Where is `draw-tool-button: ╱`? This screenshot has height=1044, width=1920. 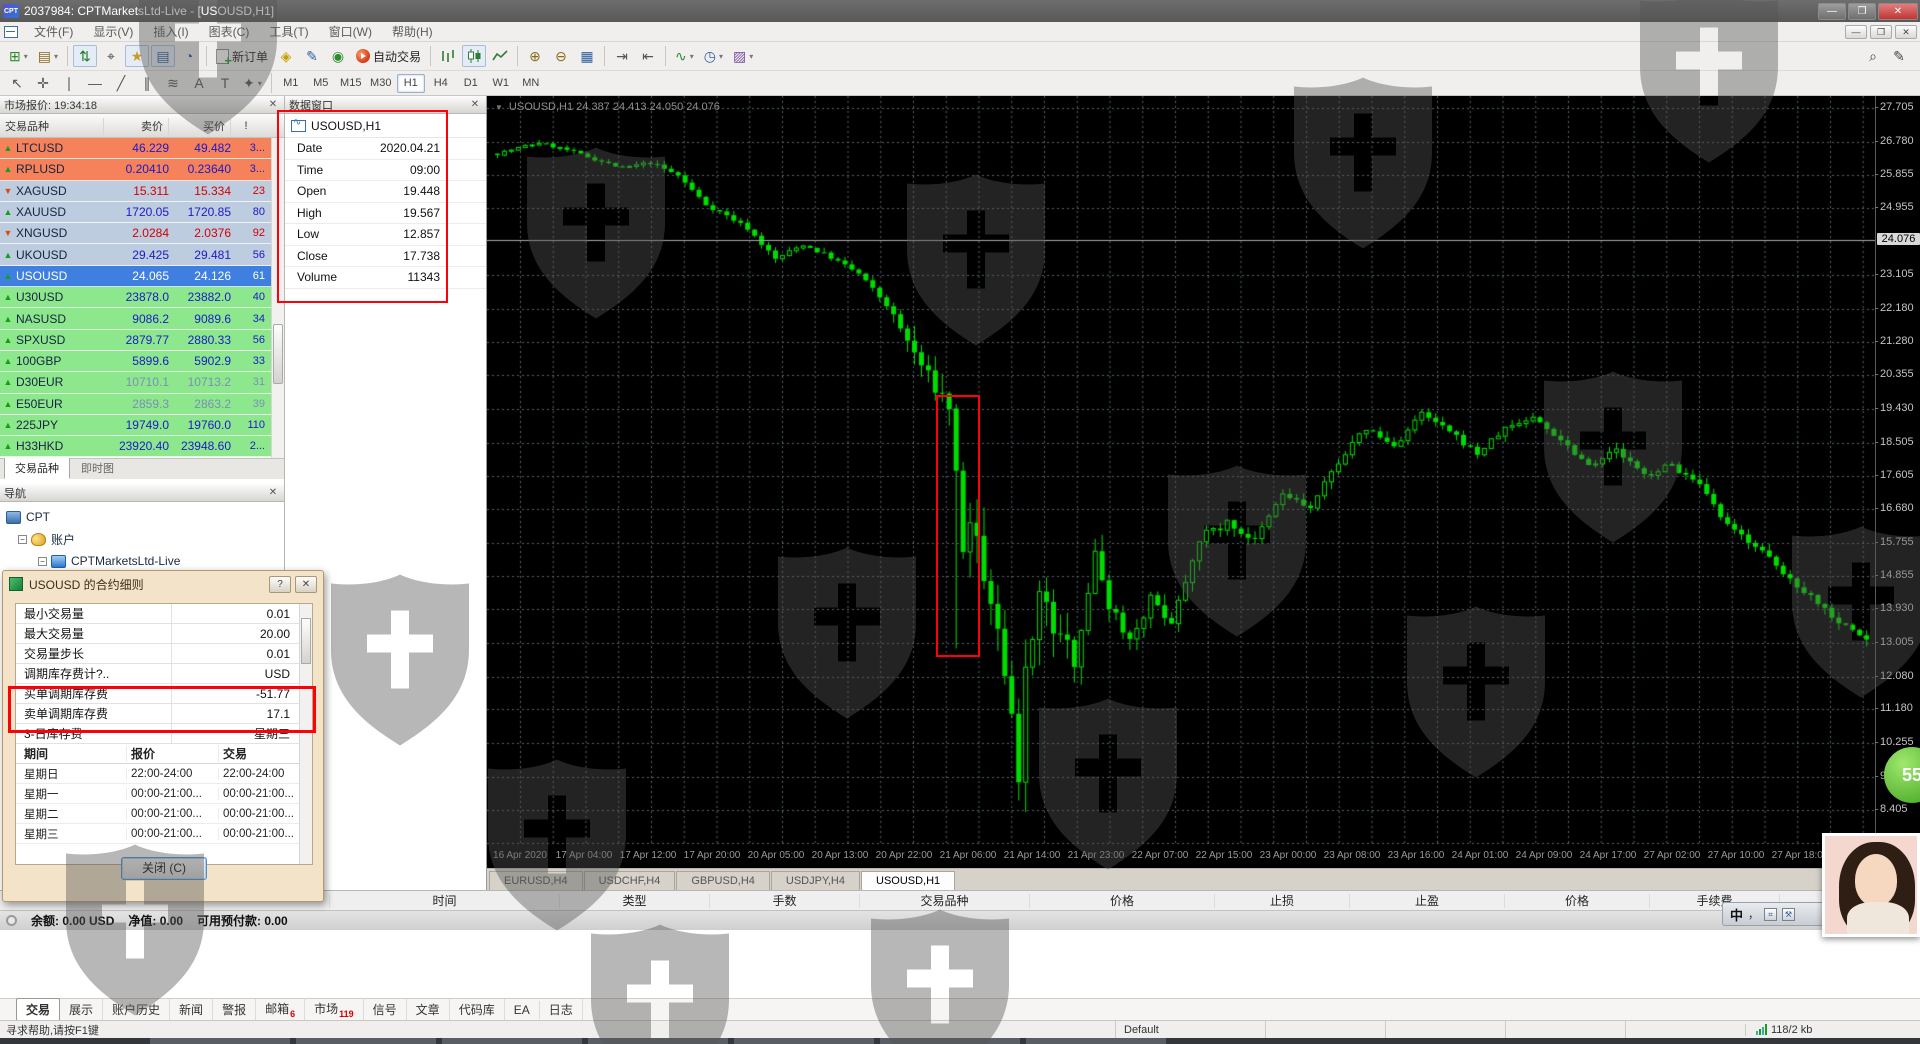
draw-tool-button: ╱ is located at coordinates (121, 83).